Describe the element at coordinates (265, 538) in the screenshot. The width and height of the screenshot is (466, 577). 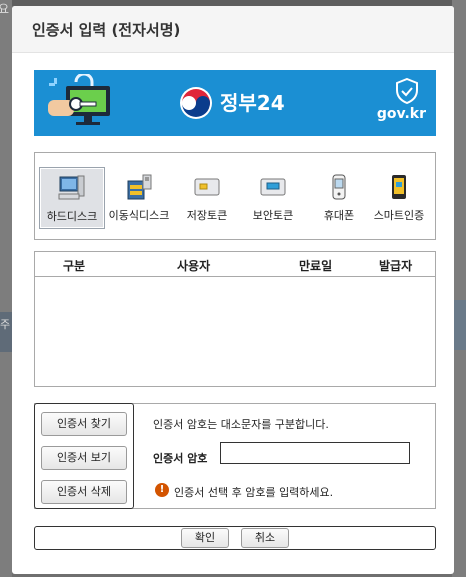
I see `cancel-button: 취소` at that location.